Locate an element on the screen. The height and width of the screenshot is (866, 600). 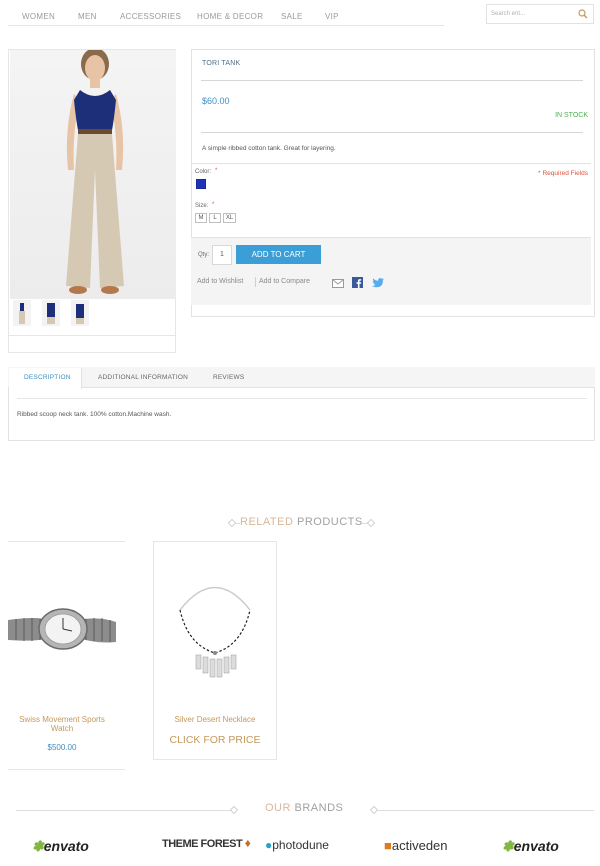
size-label: Size: is located at coordinates (202, 206).